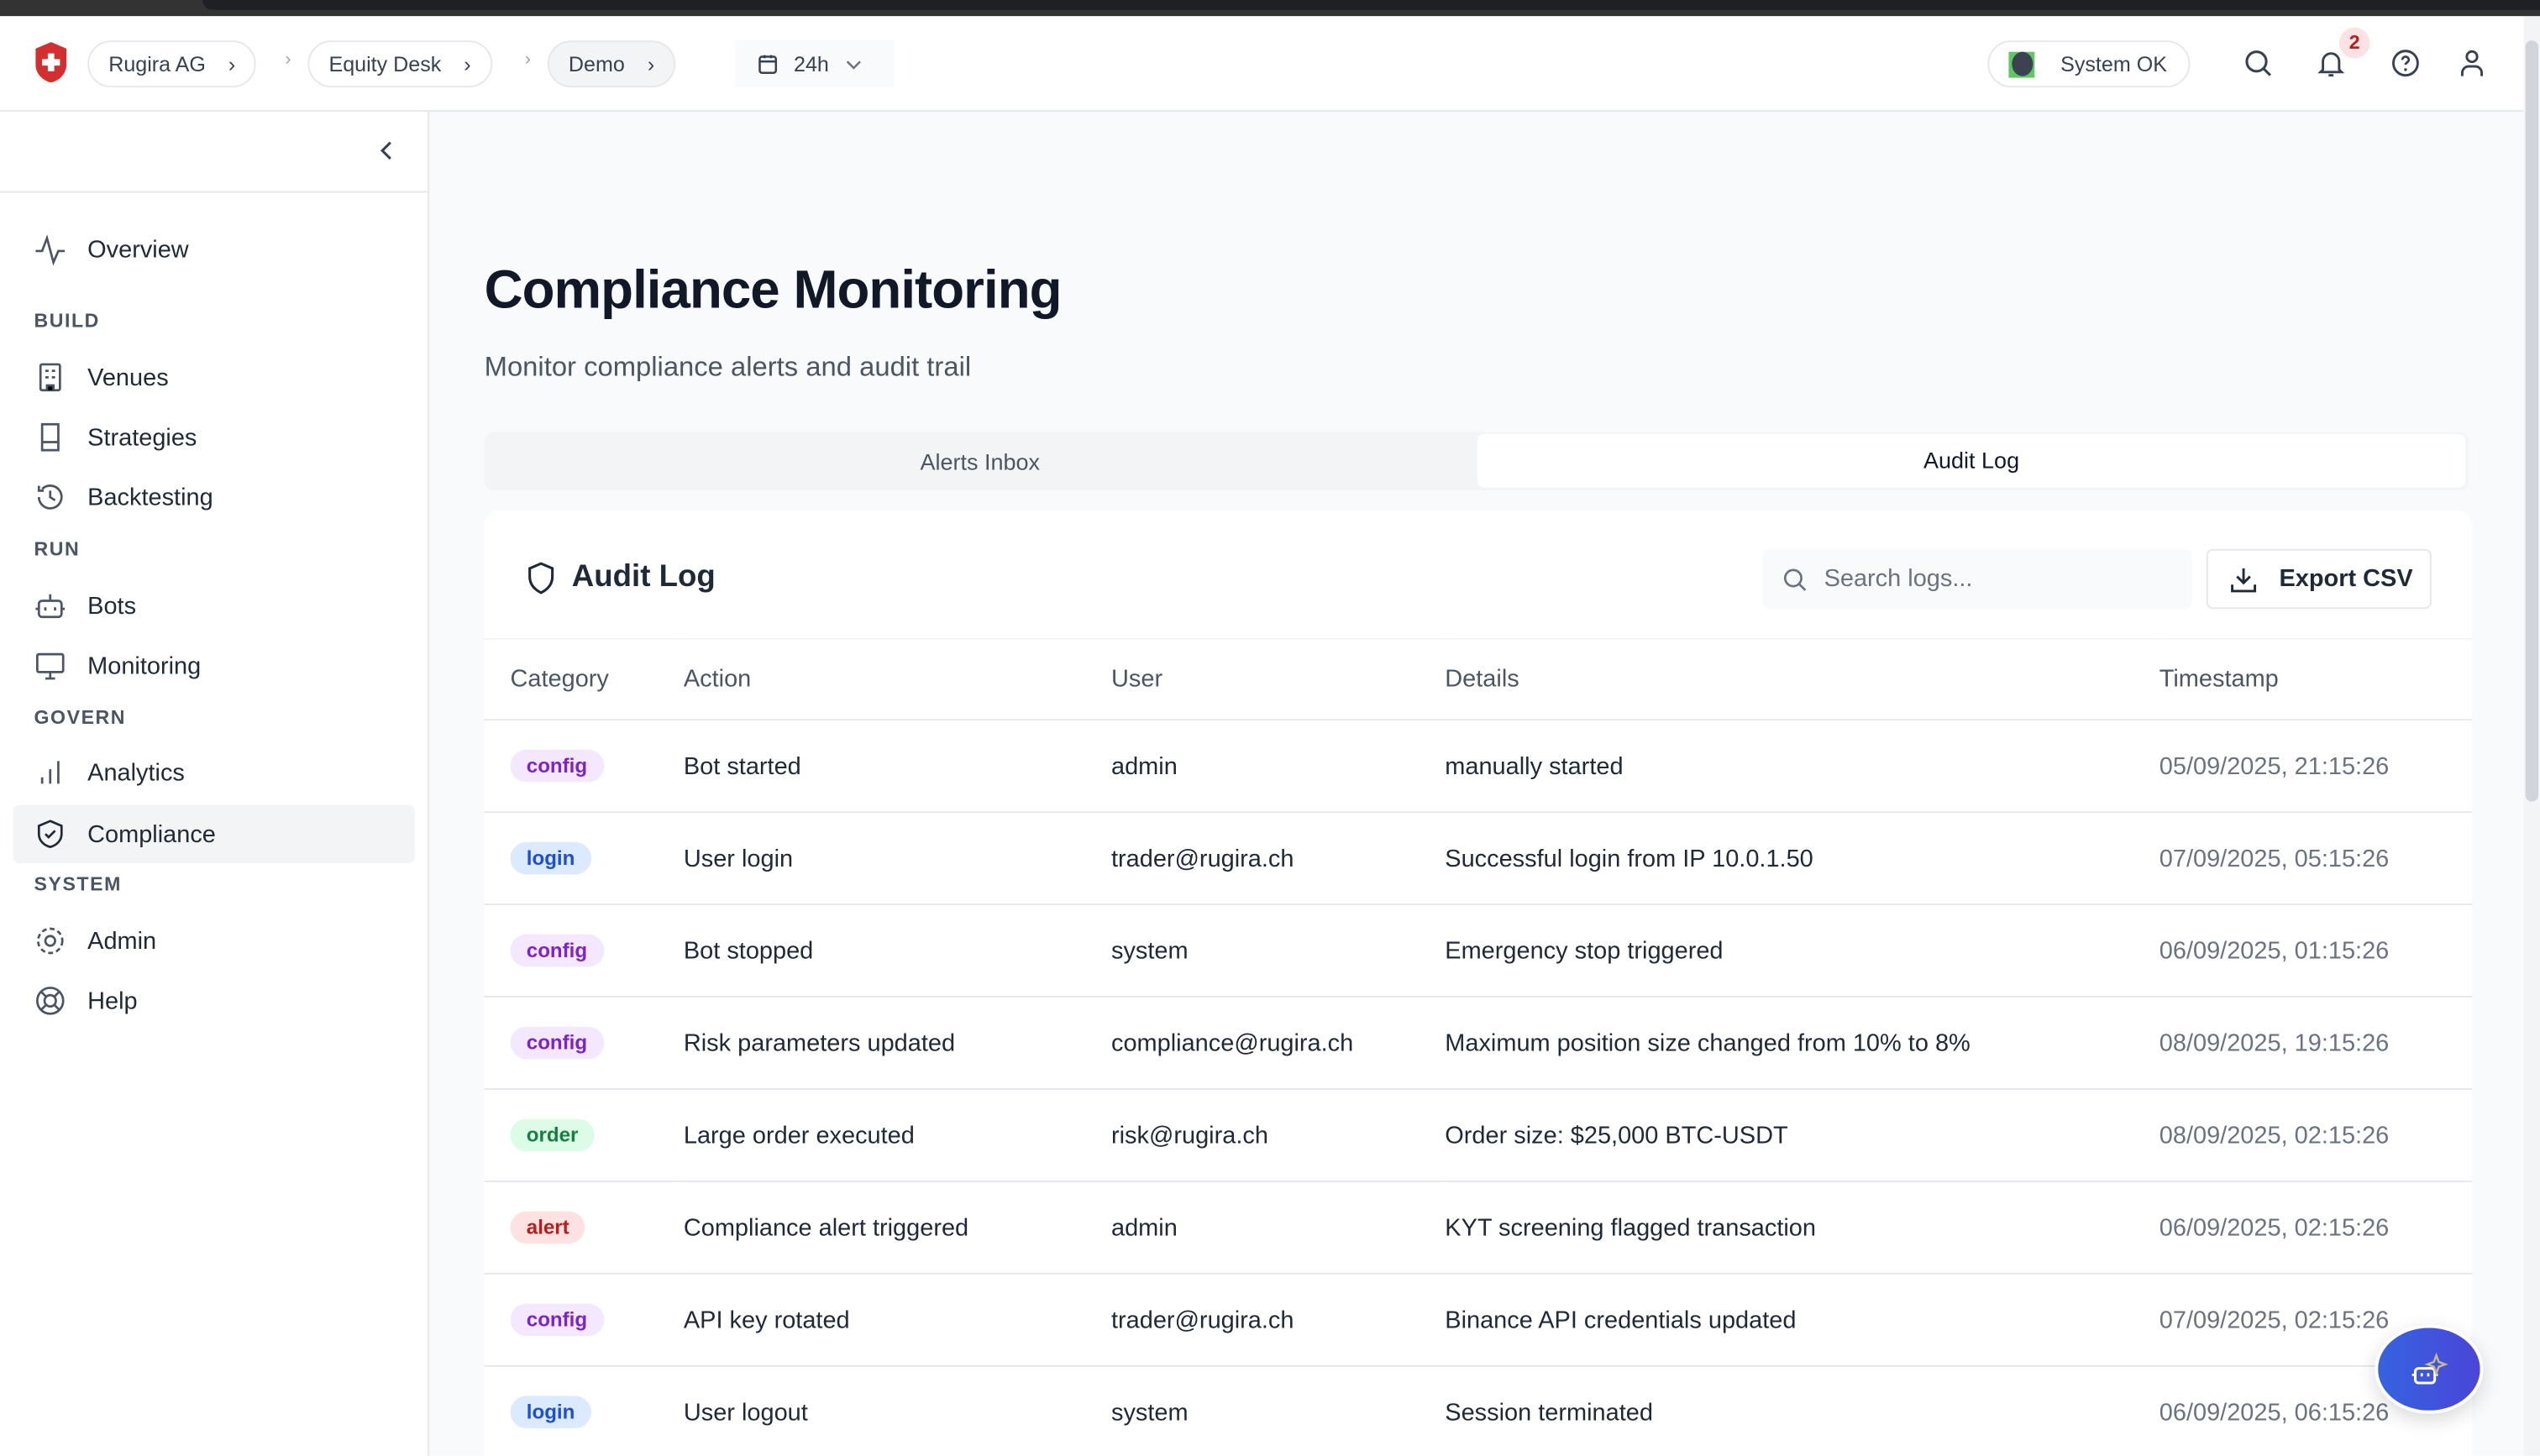 The image size is (2540, 1456). What do you see at coordinates (1278, 1135) in the screenshot?
I see `cell-user: risk@rugira.ch` at bounding box center [1278, 1135].